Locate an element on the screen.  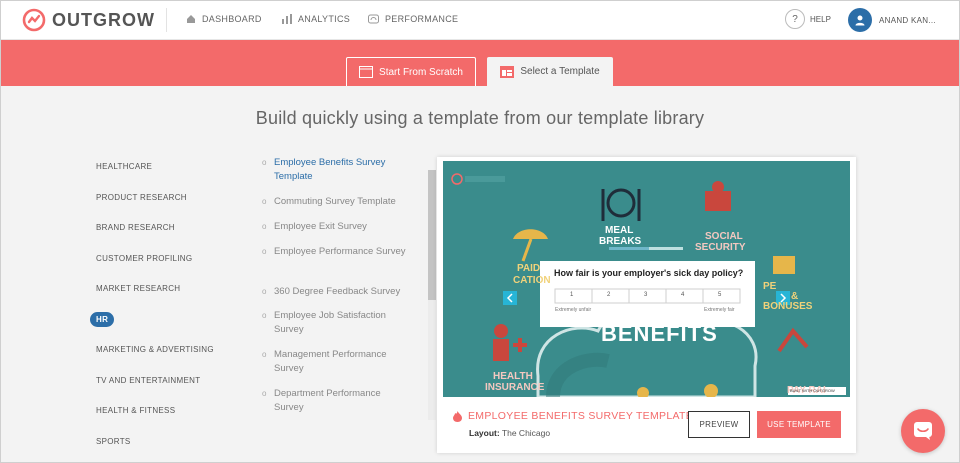
preview-word-cation: CATION is located at coordinates (532, 280).